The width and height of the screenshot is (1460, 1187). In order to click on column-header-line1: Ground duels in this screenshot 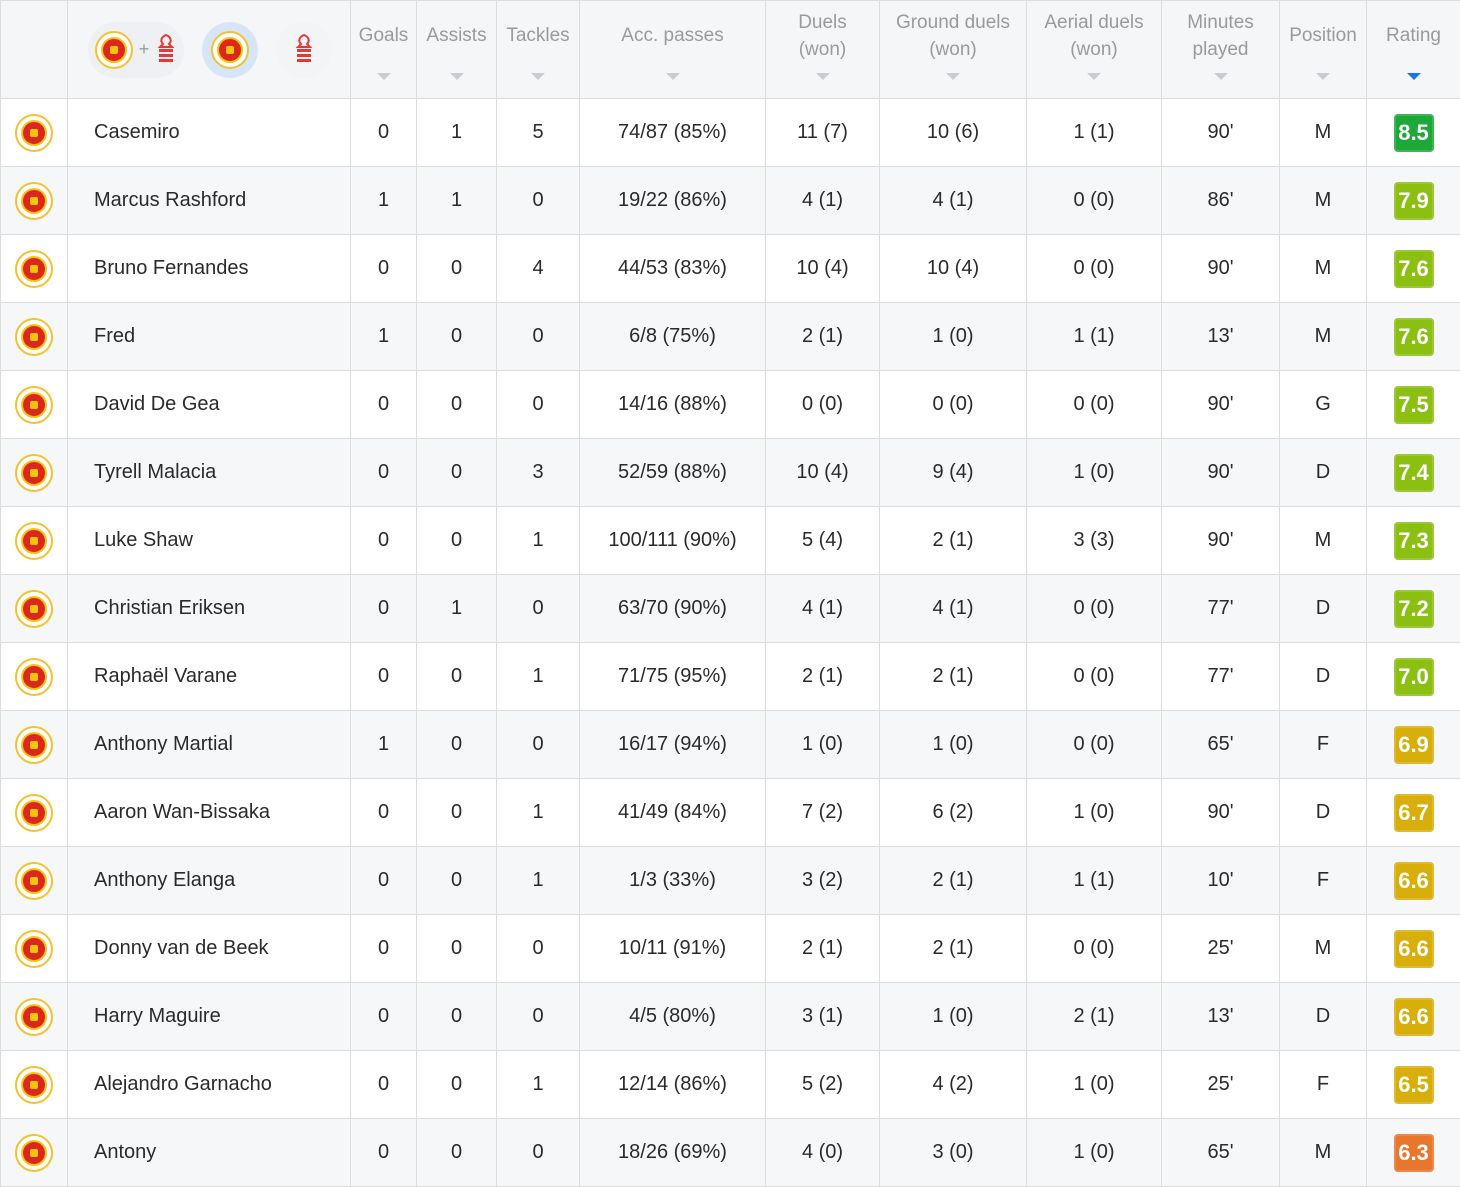, I will do `click(953, 22)`.